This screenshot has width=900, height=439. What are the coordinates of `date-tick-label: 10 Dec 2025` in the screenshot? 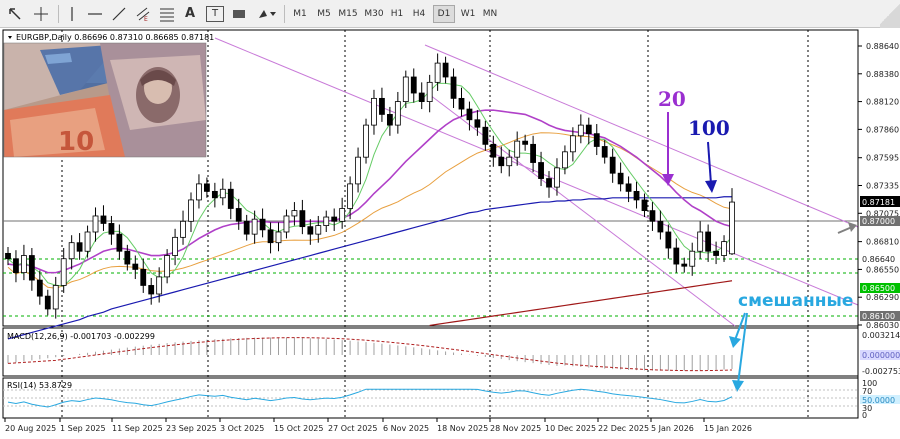 It's located at (570, 428).